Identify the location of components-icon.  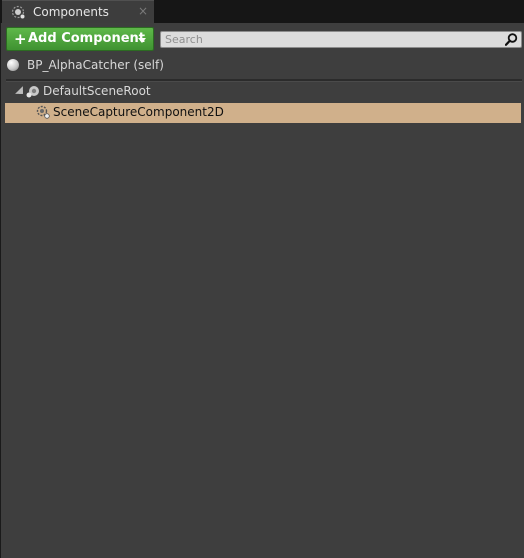
(18, 12).